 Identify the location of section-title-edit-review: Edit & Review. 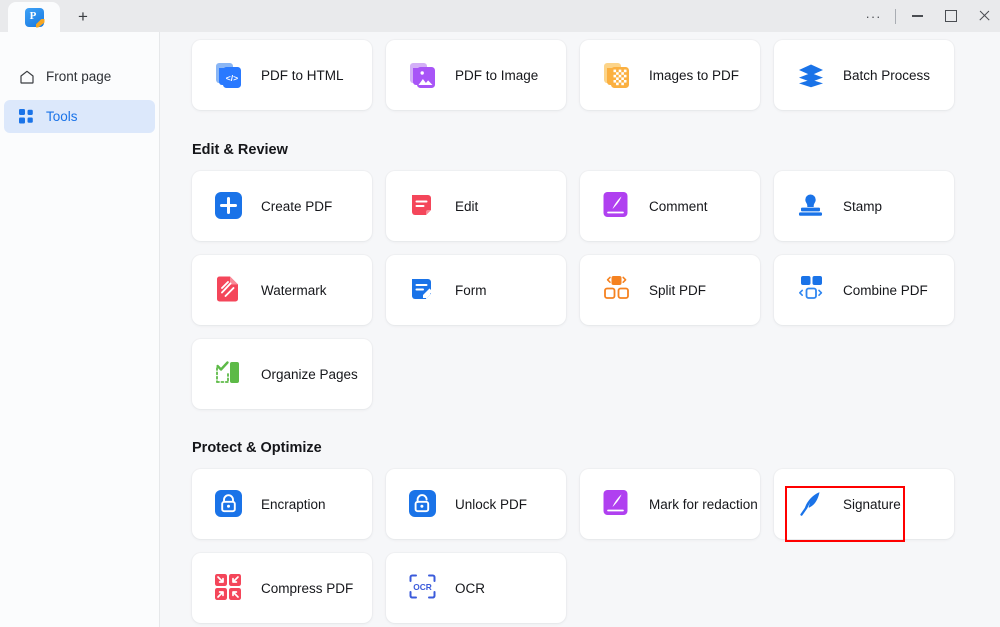
(240, 150).